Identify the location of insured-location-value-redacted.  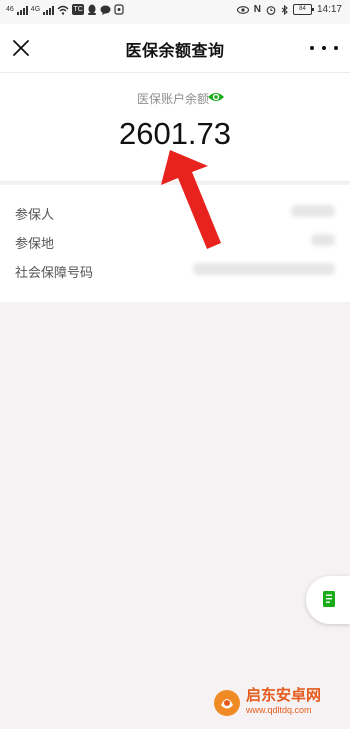
(323, 240).